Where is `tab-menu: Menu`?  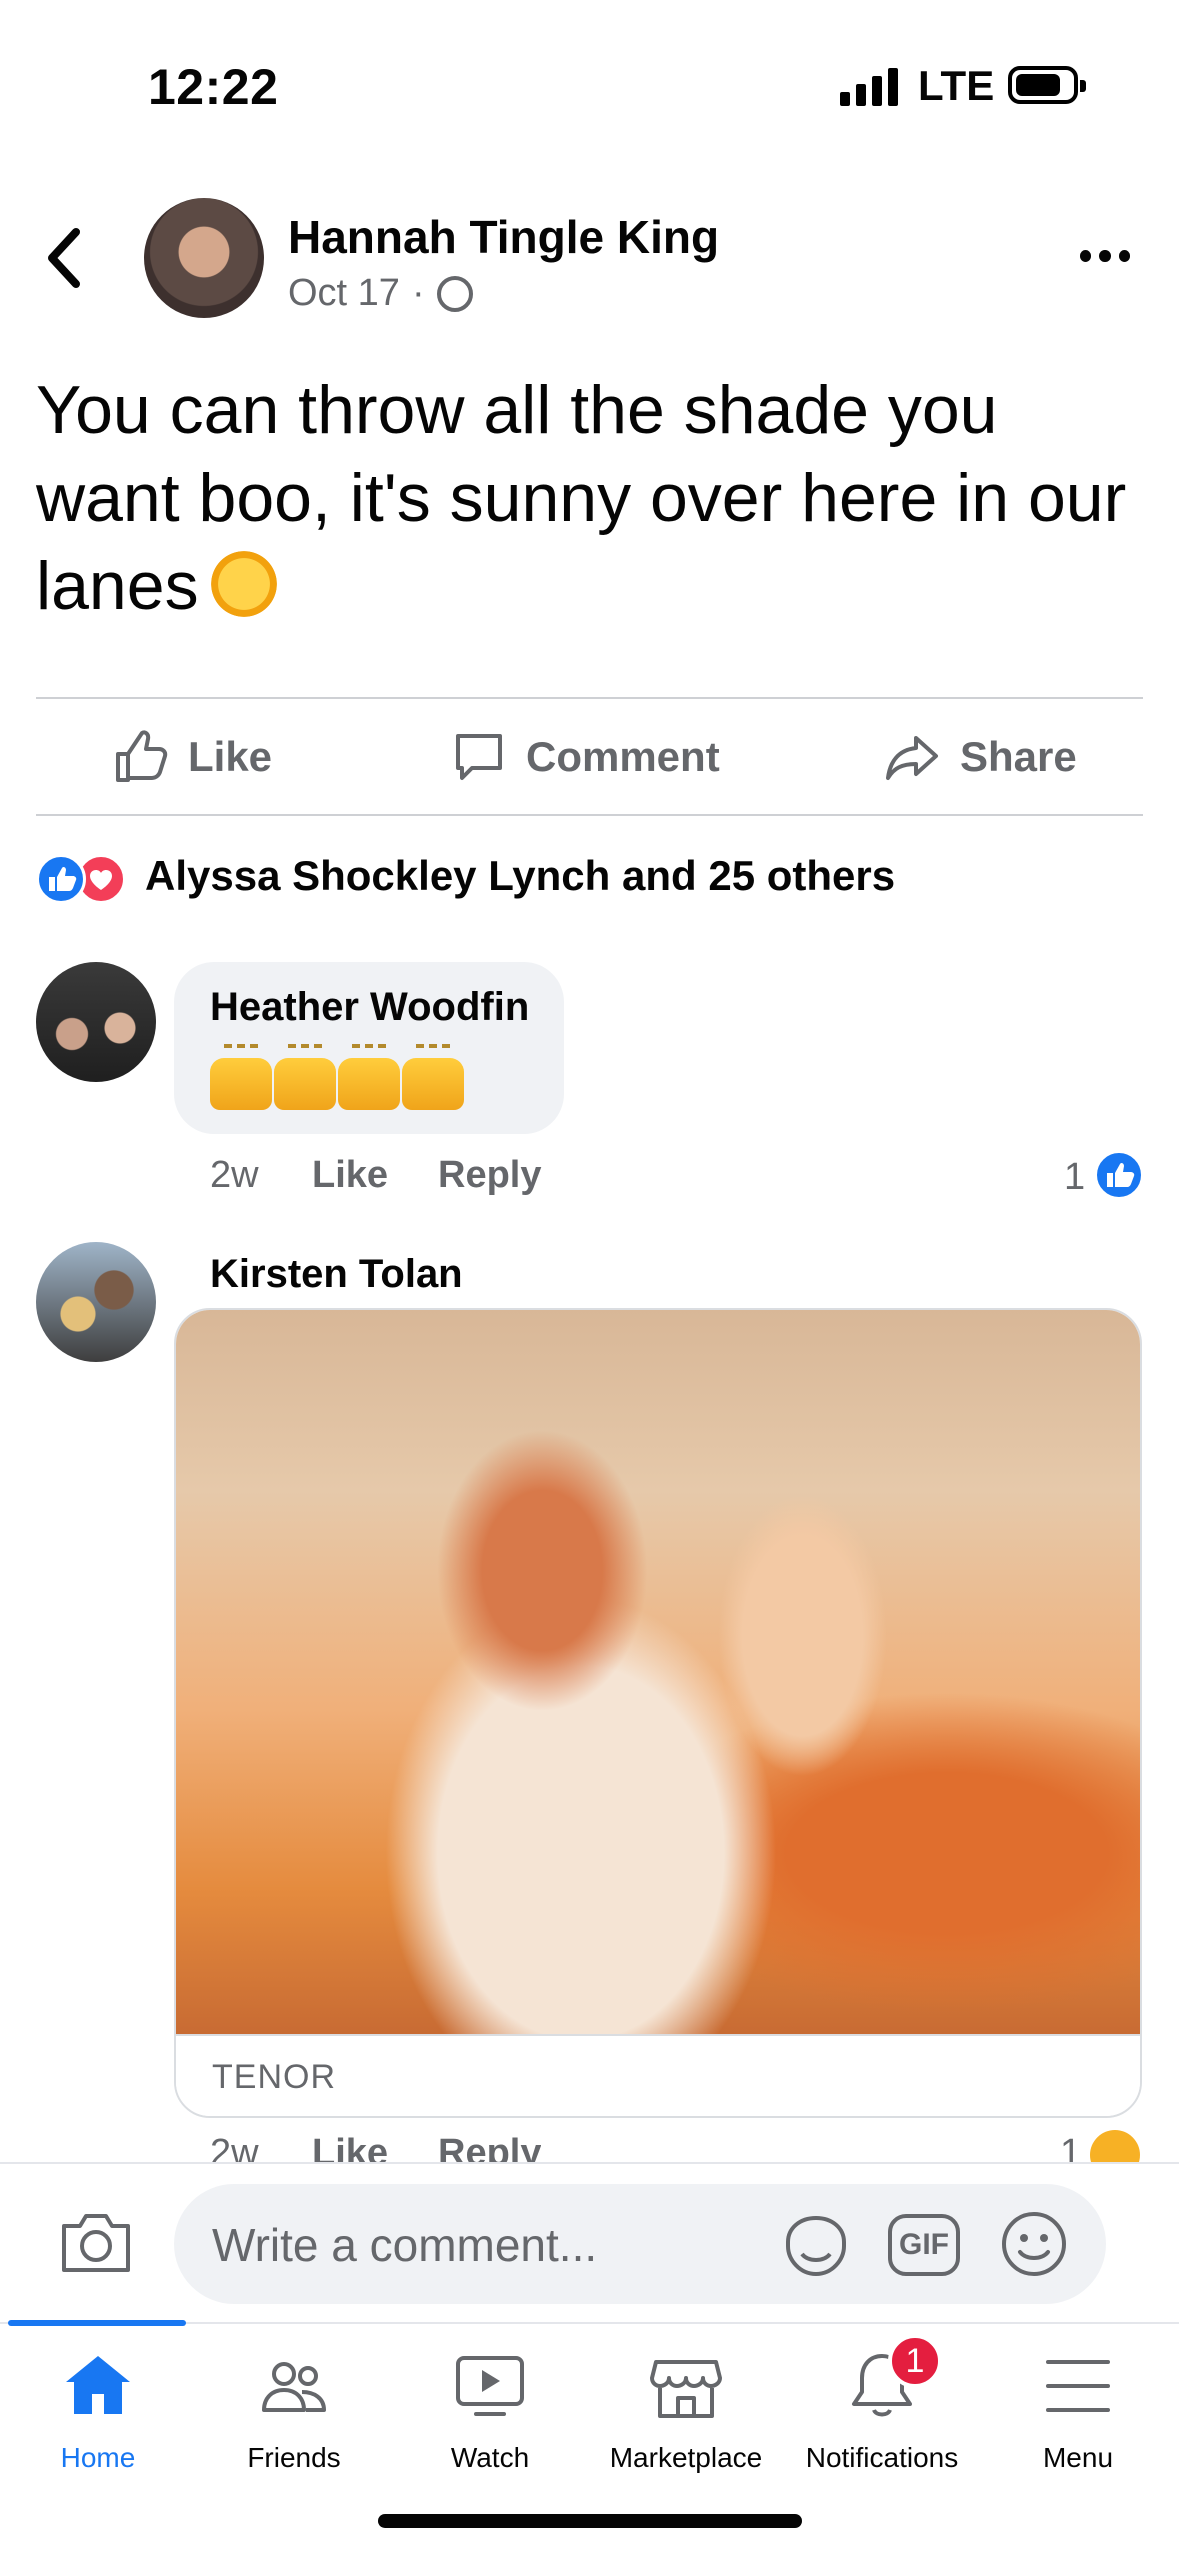
tab-menu: Menu is located at coordinates (1078, 2410).